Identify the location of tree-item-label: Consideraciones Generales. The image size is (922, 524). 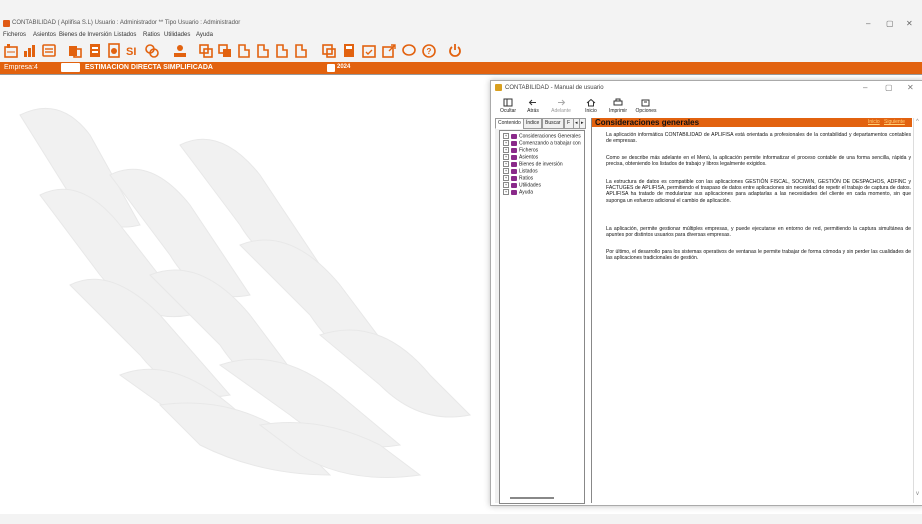
(550, 136).